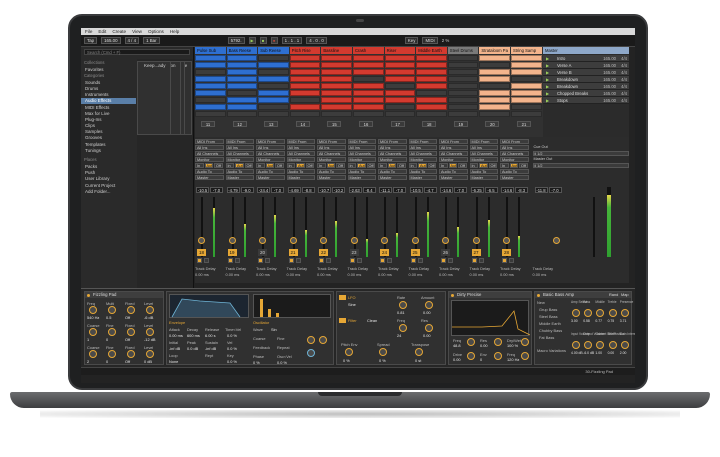 This screenshot has width=720, height=457. What do you see at coordinates (174, 348) in the screenshot?
I see `env-initial-value: -inf dB` at bounding box center [174, 348].